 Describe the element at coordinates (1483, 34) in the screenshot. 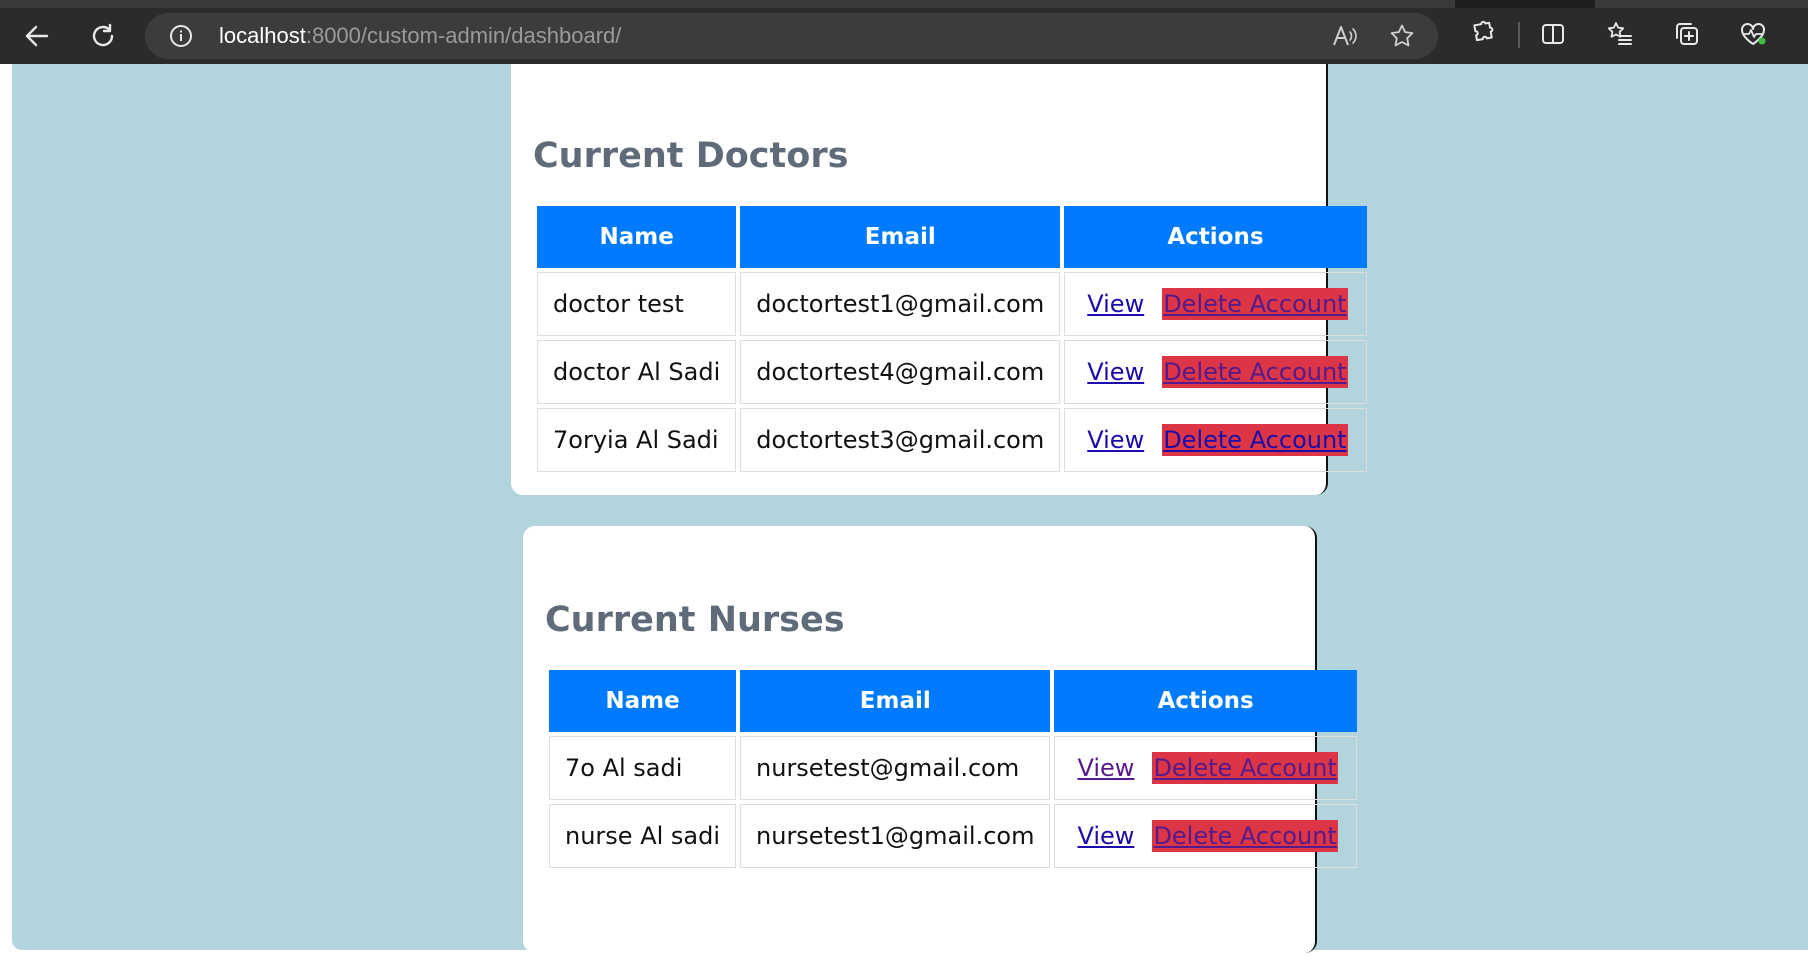

I see `puzzle-icon` at that location.